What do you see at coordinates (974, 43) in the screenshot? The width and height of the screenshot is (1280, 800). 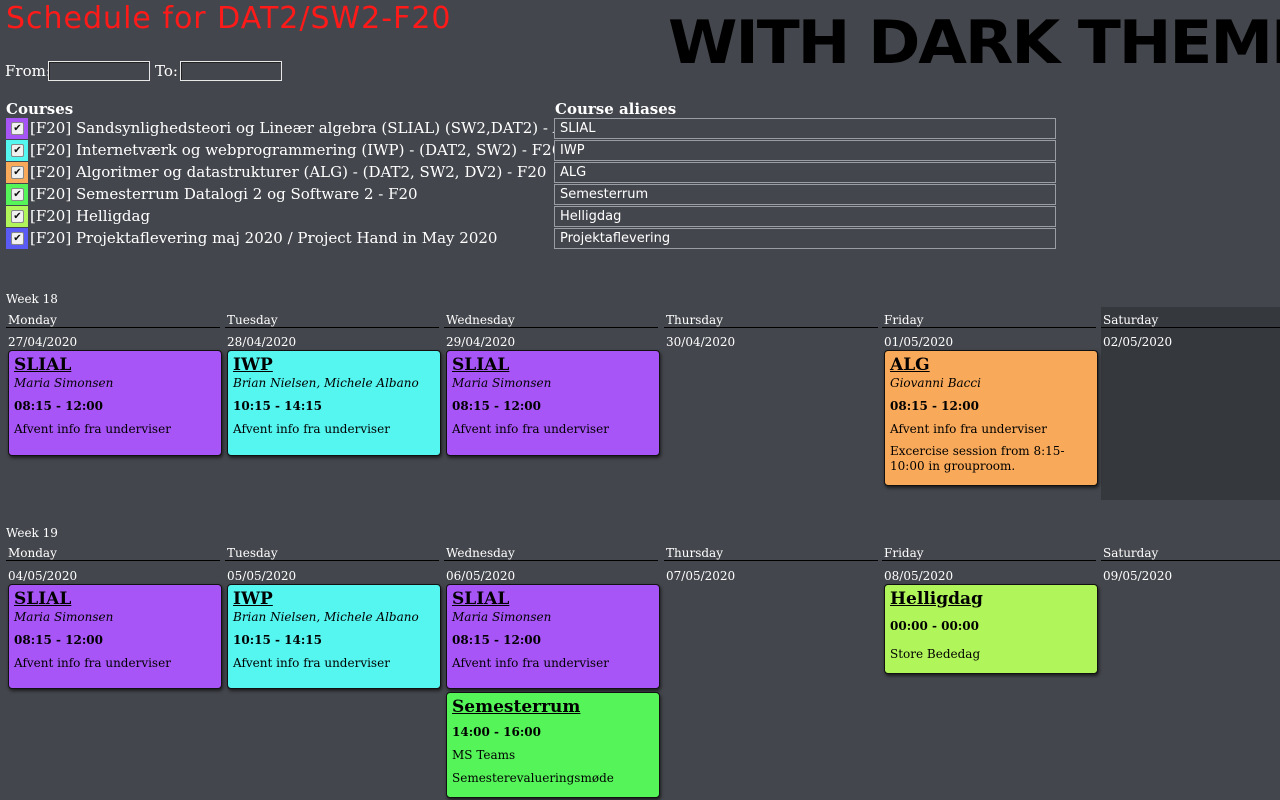 I see `dark-theme-banner: WITH DARK THEME` at bounding box center [974, 43].